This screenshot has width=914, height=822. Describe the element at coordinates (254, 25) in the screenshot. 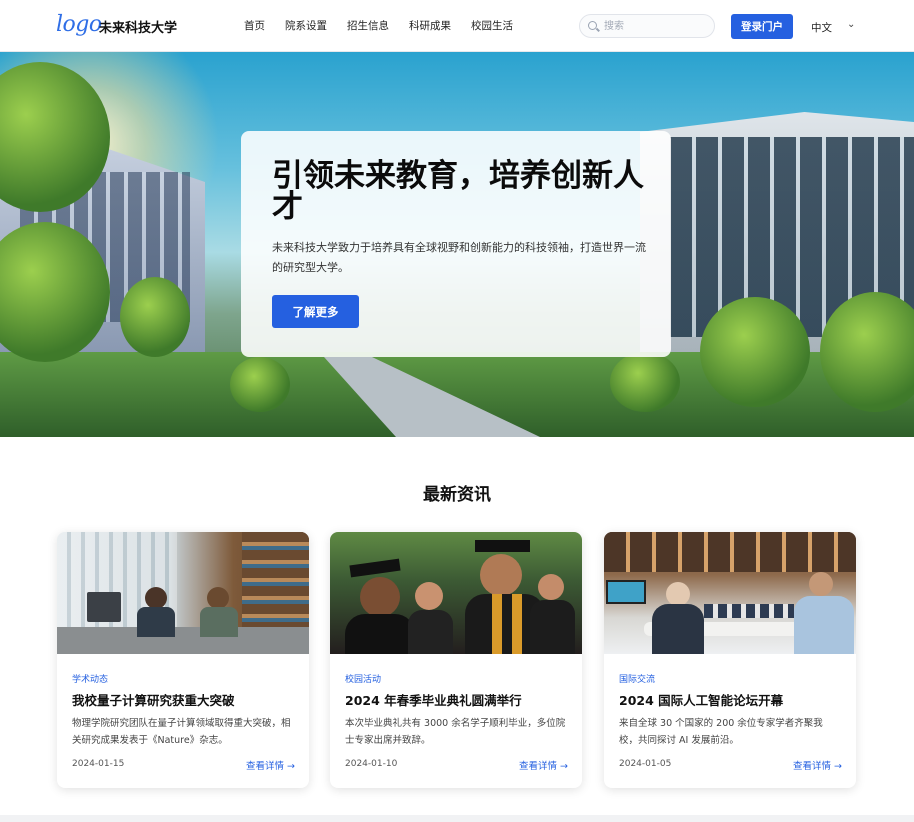

I see `nav-item-home: 首页` at that location.